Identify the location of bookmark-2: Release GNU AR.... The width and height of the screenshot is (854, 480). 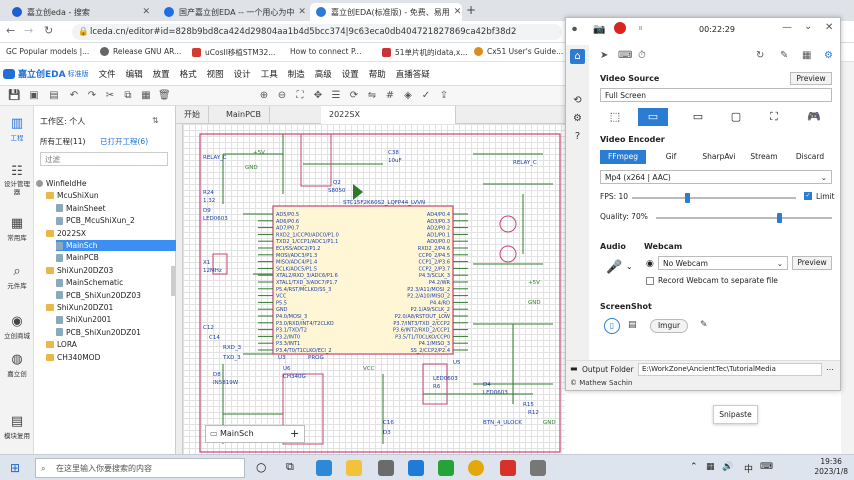
(140, 51).